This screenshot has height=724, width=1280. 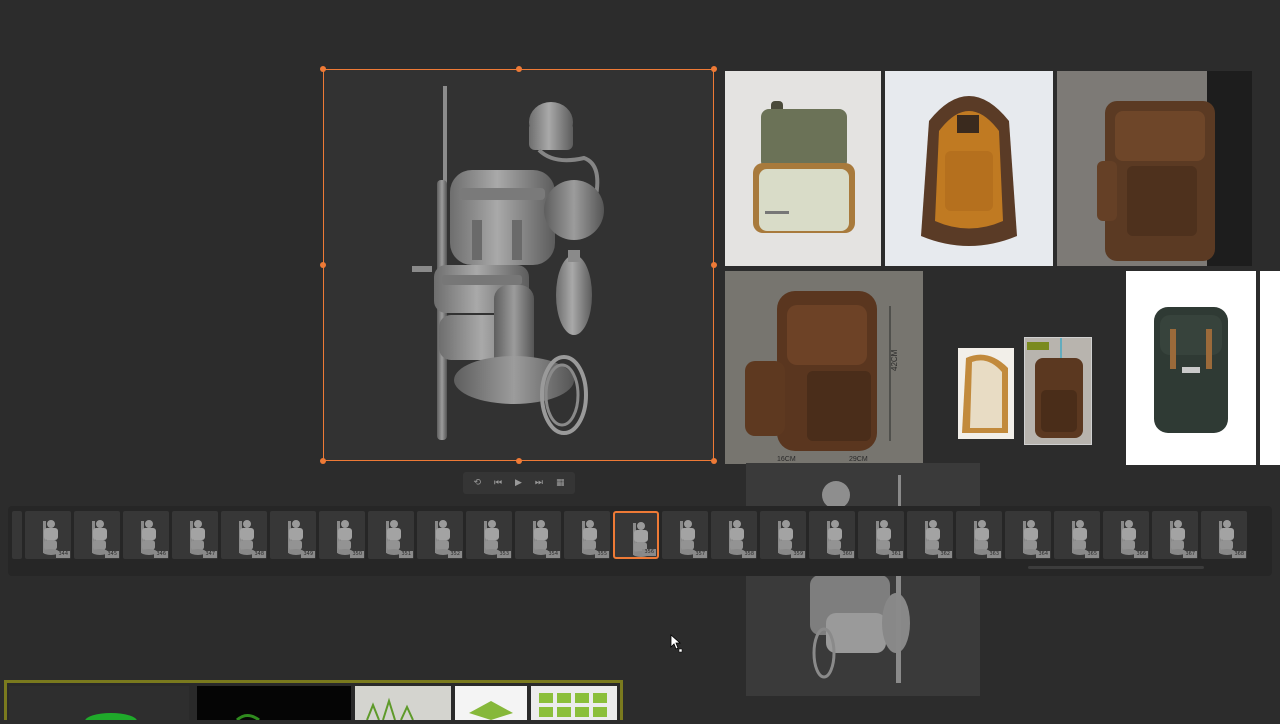 What do you see at coordinates (636, 535) in the screenshot?
I see `filmstrip-frame: 356` at bounding box center [636, 535].